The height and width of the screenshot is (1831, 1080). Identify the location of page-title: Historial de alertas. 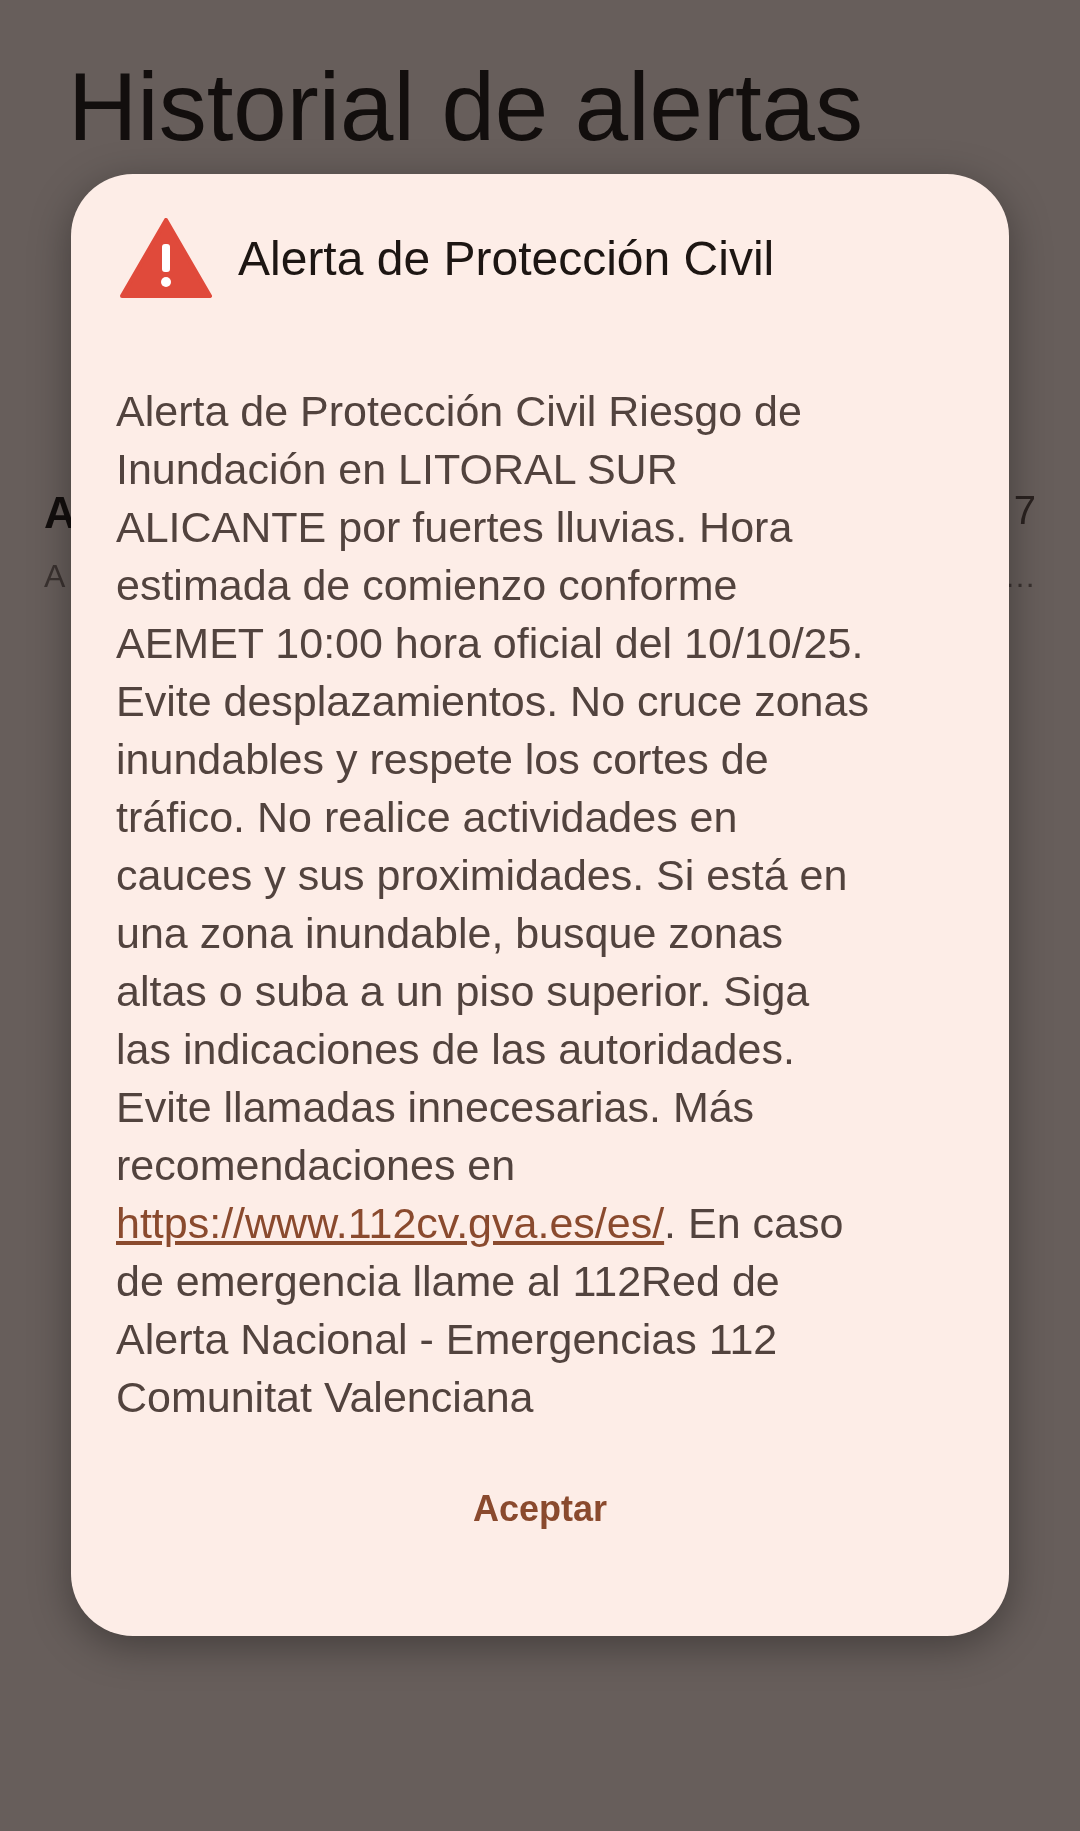
(465, 107).